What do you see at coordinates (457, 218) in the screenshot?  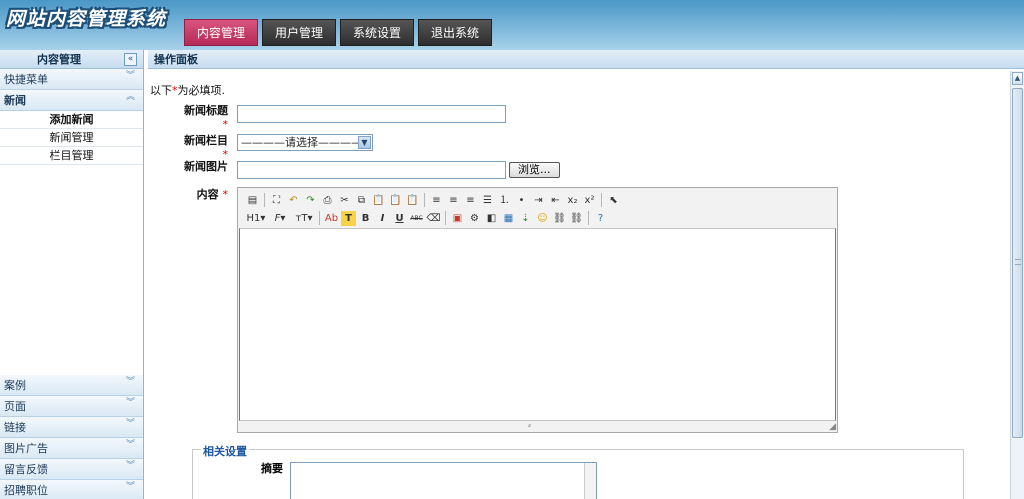 I see `insert-image-icon: ▣` at bounding box center [457, 218].